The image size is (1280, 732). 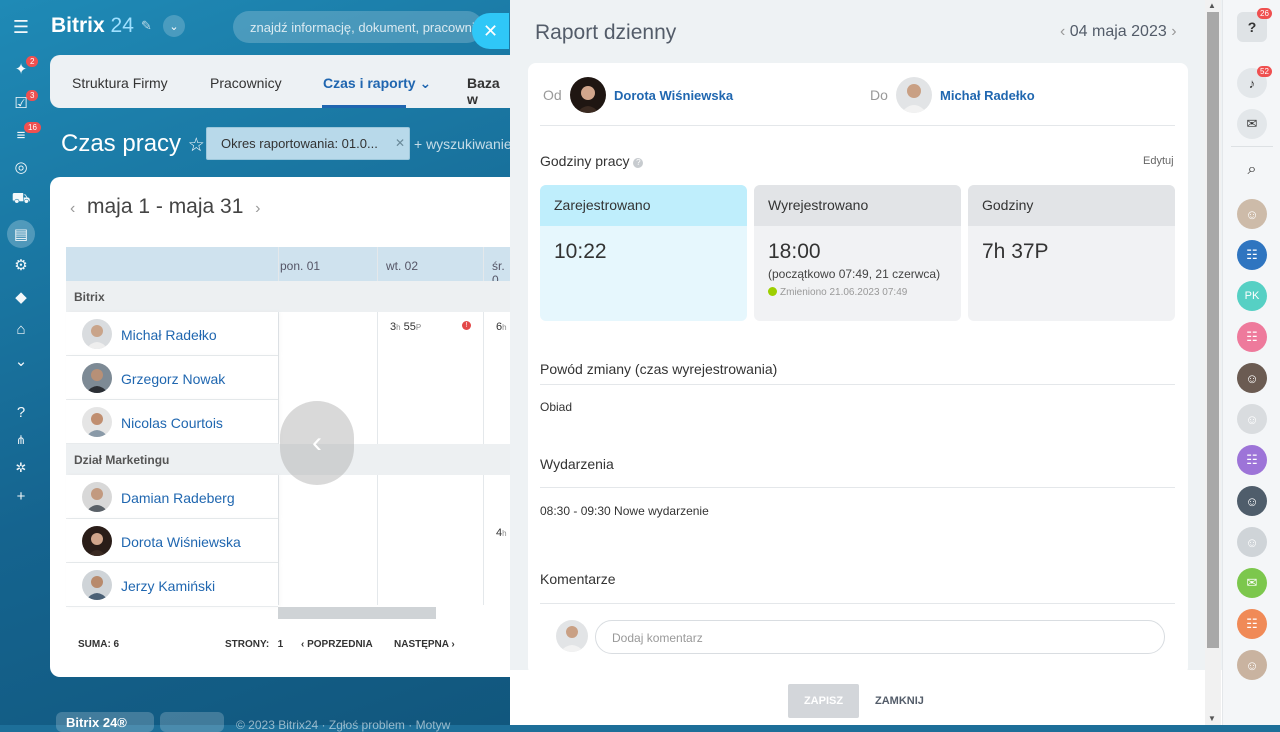 What do you see at coordinates (181, 542) in the screenshot?
I see `employee-name: Dorota Wiśniewska` at bounding box center [181, 542].